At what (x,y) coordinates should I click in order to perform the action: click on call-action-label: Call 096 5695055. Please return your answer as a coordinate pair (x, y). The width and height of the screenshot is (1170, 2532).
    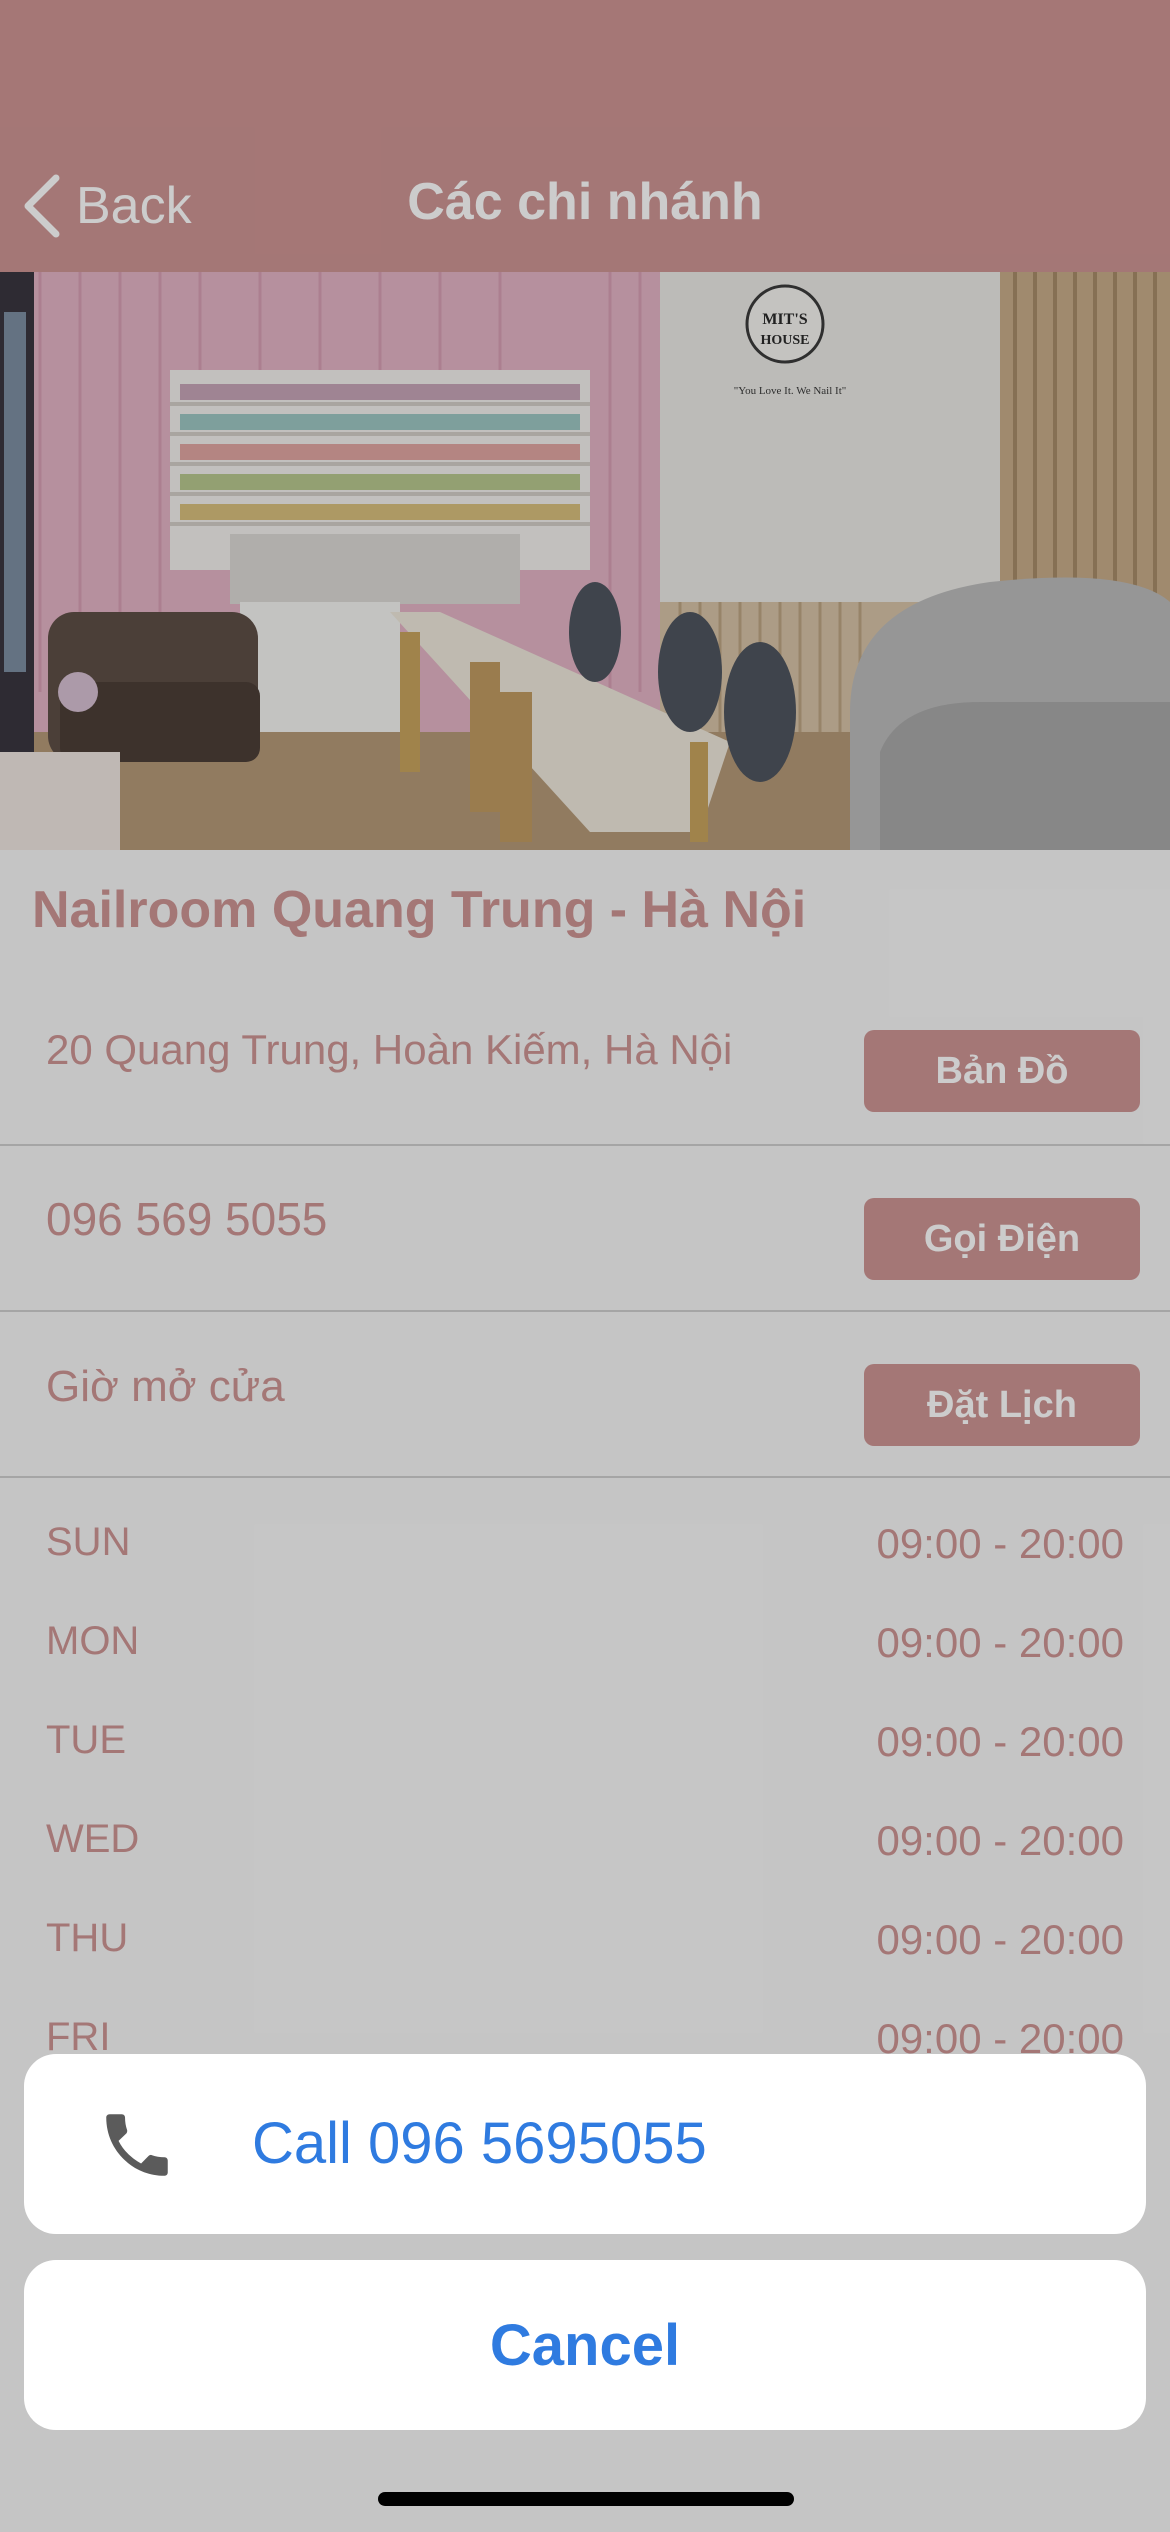
    Looking at the image, I should click on (479, 2143).